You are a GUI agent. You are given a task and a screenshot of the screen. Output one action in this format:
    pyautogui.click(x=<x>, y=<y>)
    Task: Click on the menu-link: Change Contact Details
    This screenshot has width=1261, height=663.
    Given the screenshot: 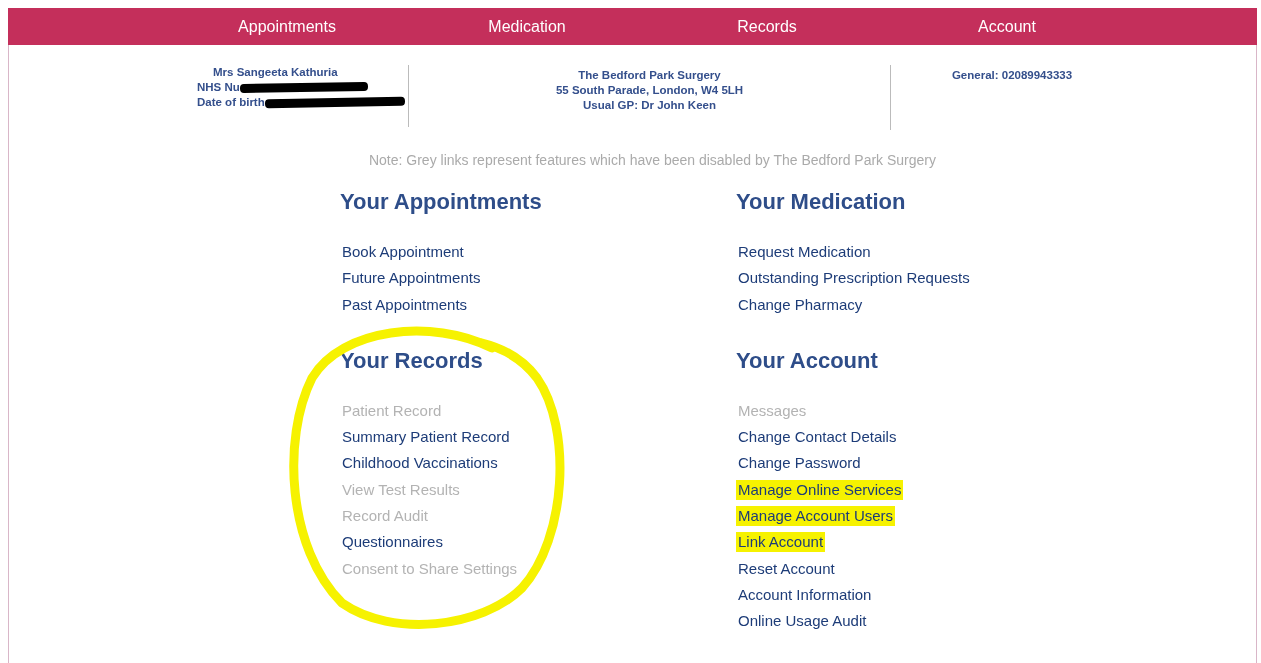 What is the action you would take?
    pyautogui.click(x=817, y=437)
    